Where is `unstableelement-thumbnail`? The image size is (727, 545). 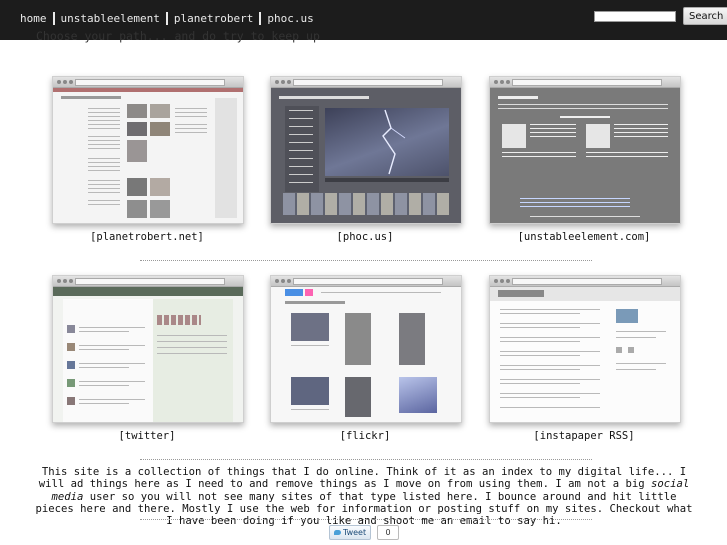 unstableelement-thumbnail is located at coordinates (585, 150).